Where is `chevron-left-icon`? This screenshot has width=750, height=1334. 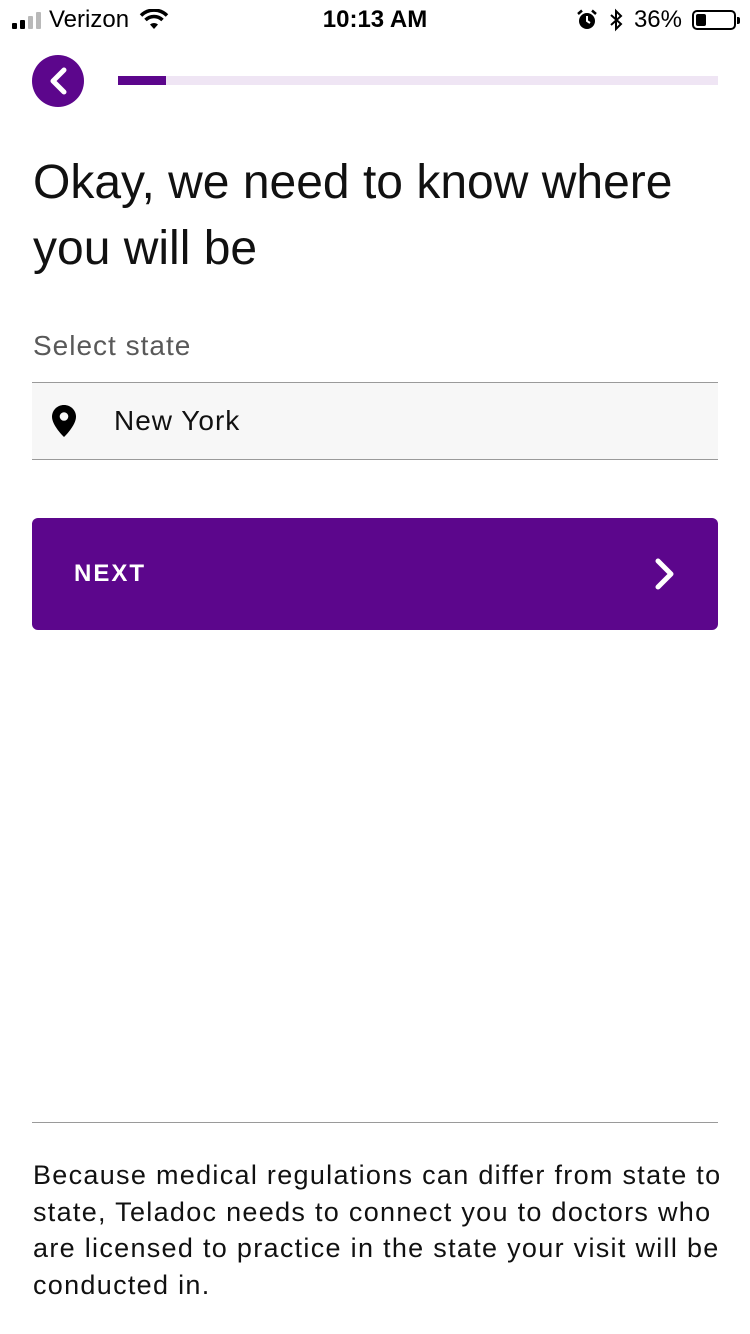 chevron-left-icon is located at coordinates (58, 81).